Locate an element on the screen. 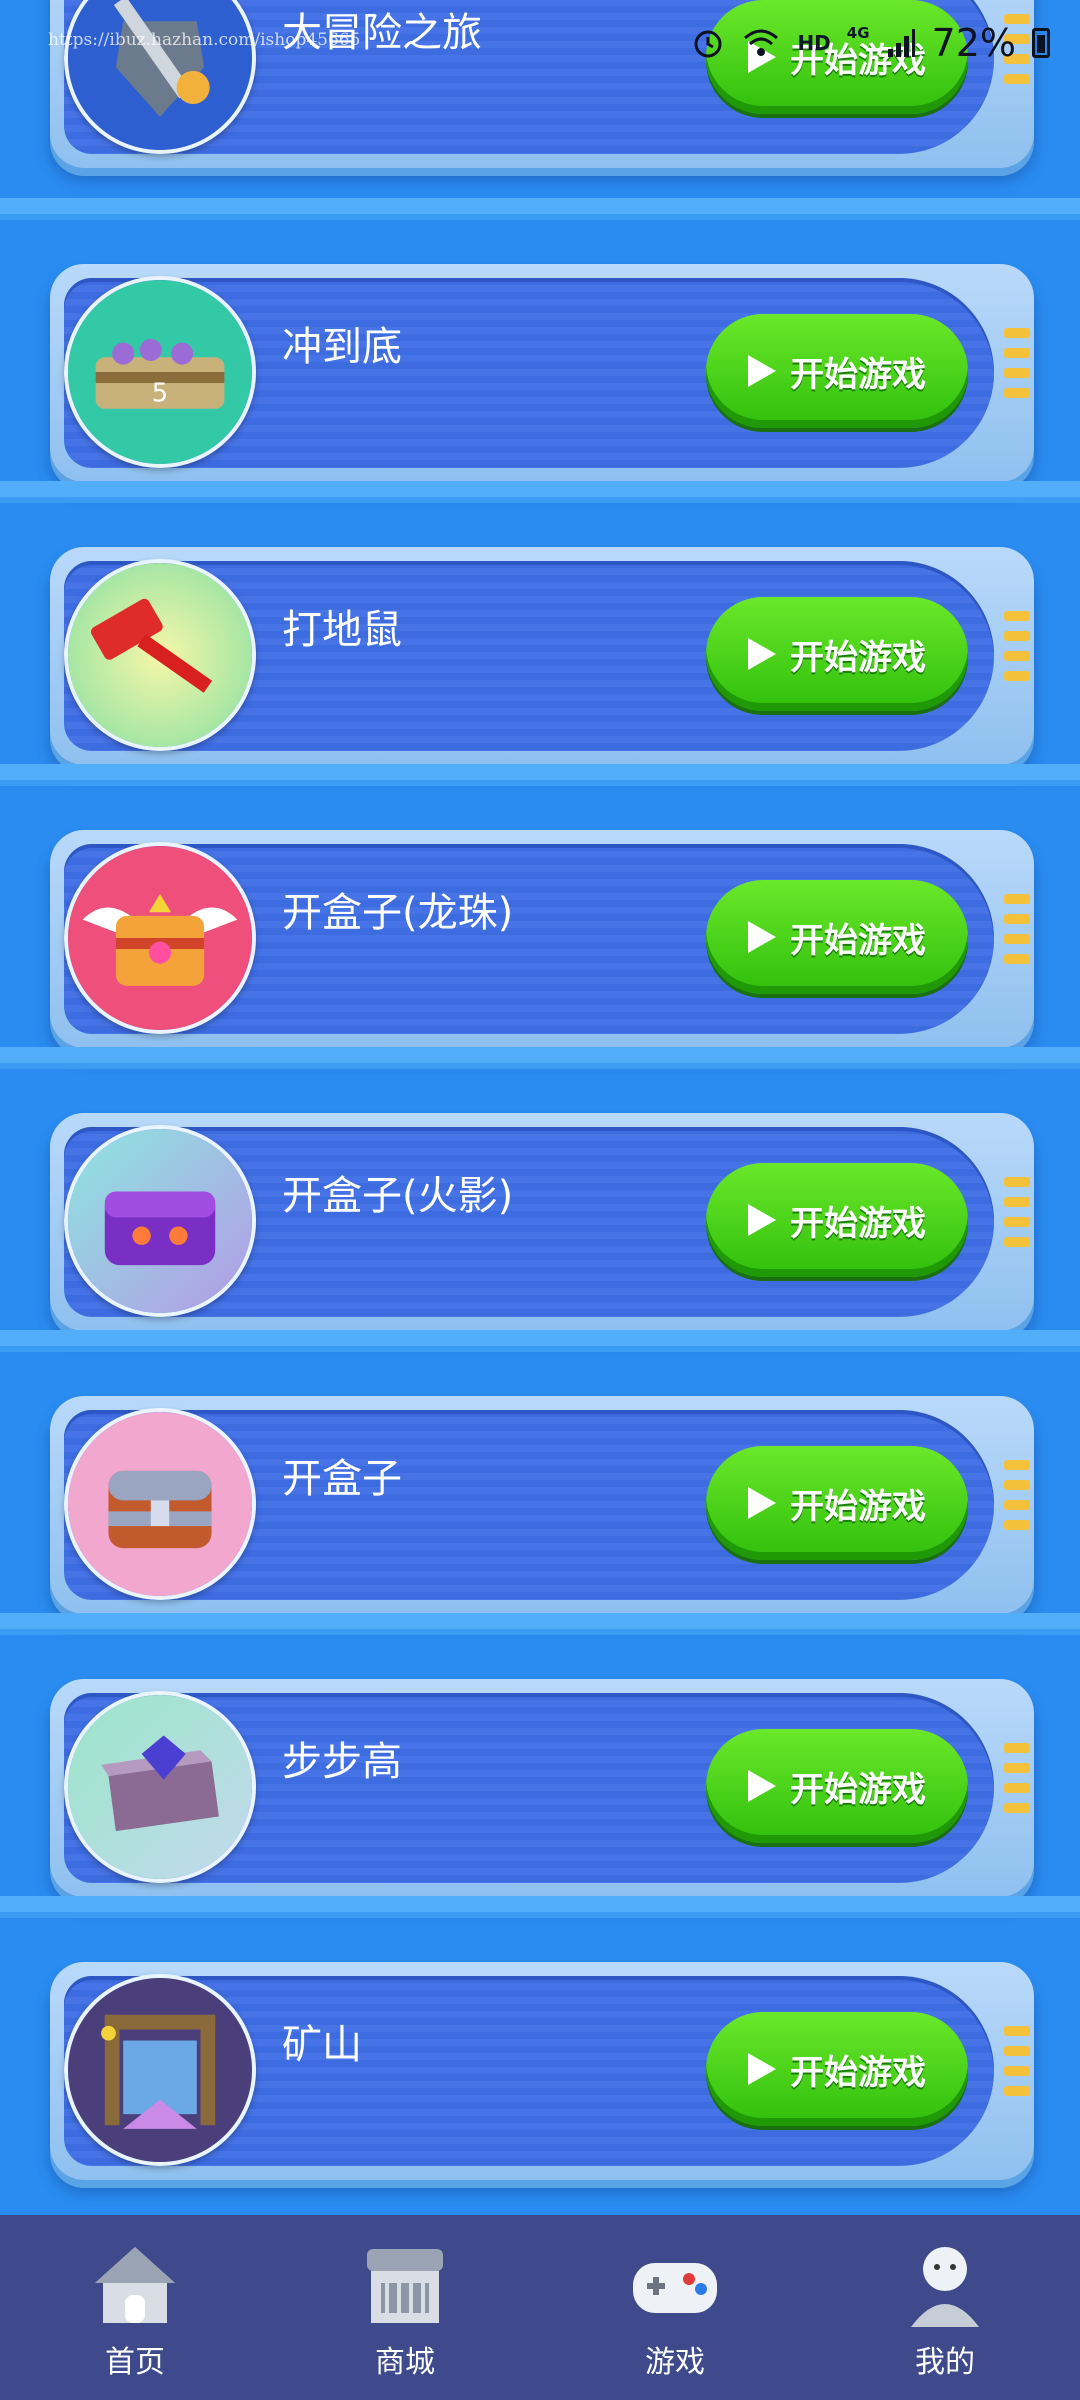  battery-percent: 72% is located at coordinates (973, 43).